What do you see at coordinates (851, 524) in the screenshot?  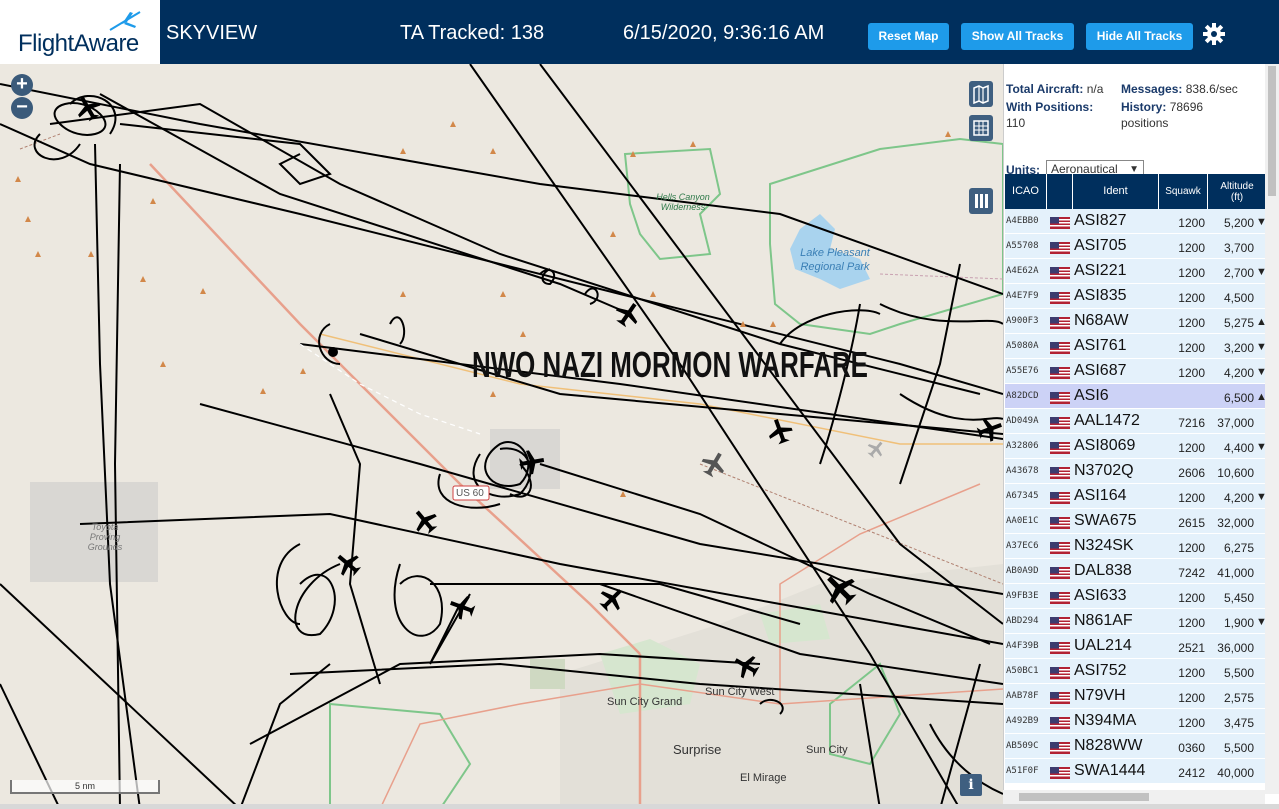 I see `boundary-line` at bounding box center [851, 524].